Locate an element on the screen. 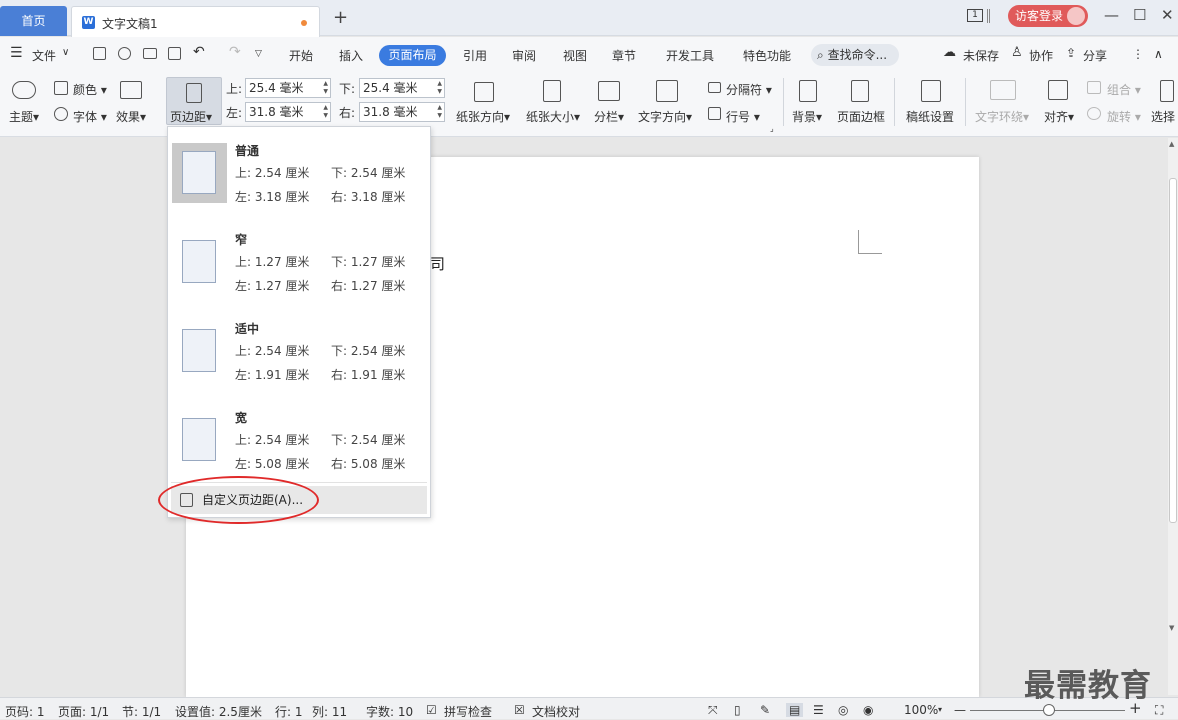 Image resolution: width=1178 pixels, height=720 pixels. status-col: 列: 11 is located at coordinates (329, 711).